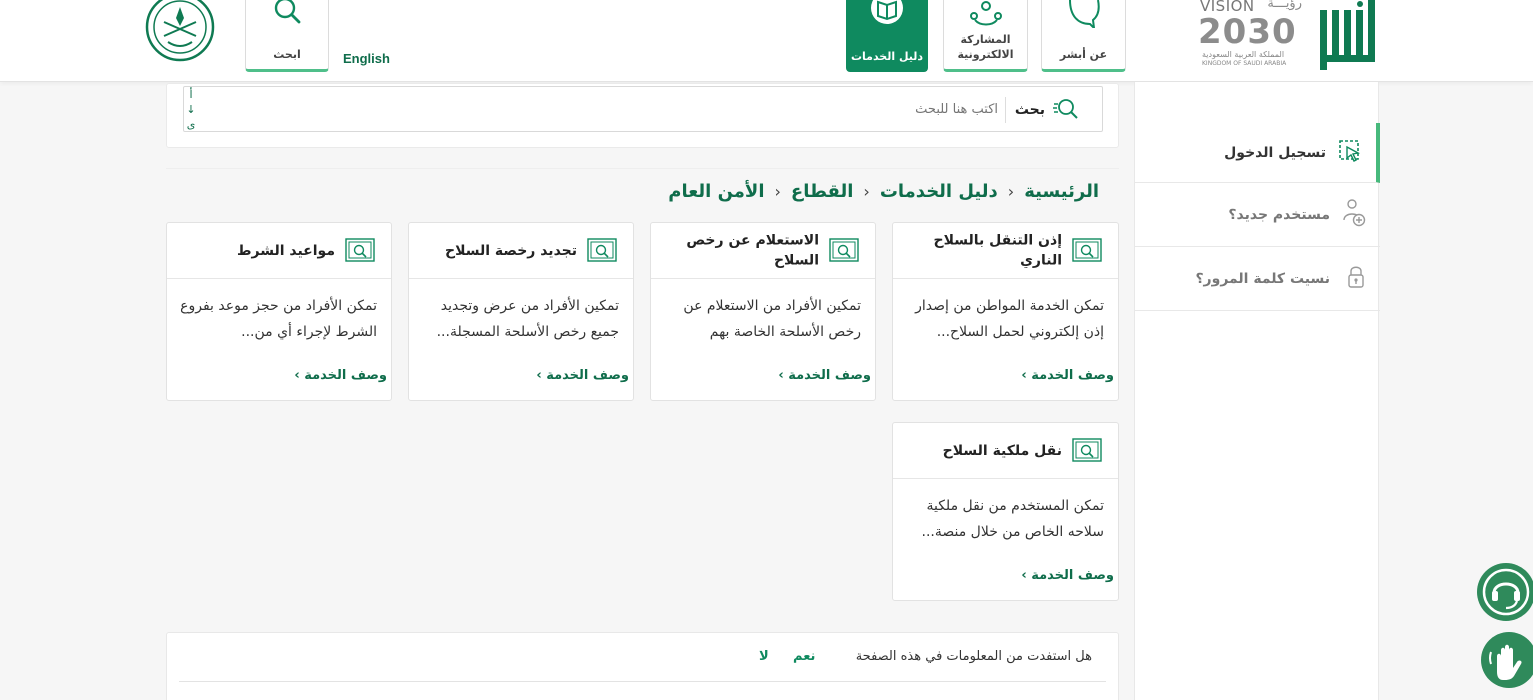  I want to click on nav-e-participation-line1: المشاركة, so click(985, 40).